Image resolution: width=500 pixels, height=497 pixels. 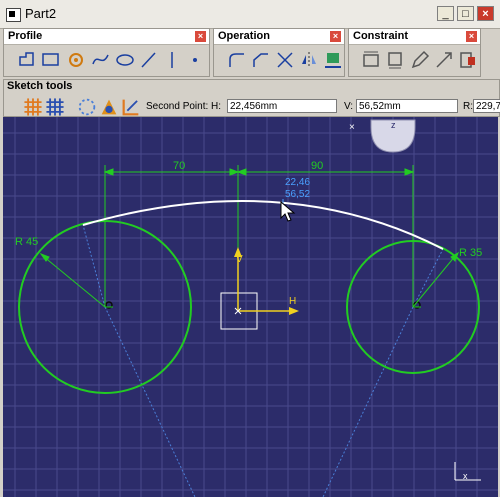 What do you see at coordinates (309, 60) in the screenshot?
I see `mirror-icon` at bounding box center [309, 60].